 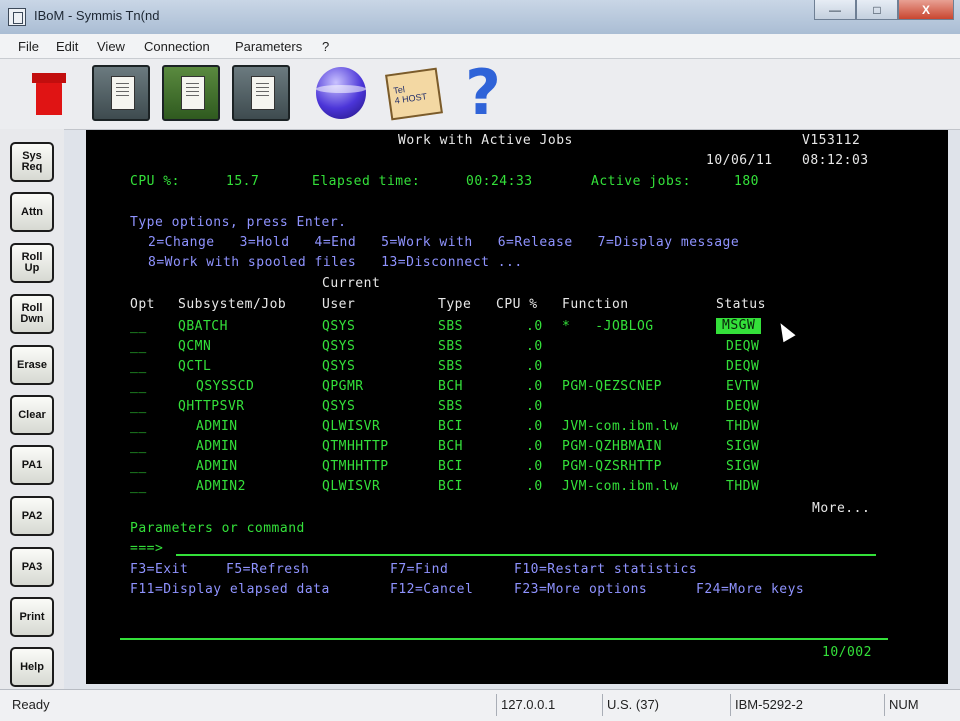 I want to click on col-type: Type, so click(x=455, y=304).